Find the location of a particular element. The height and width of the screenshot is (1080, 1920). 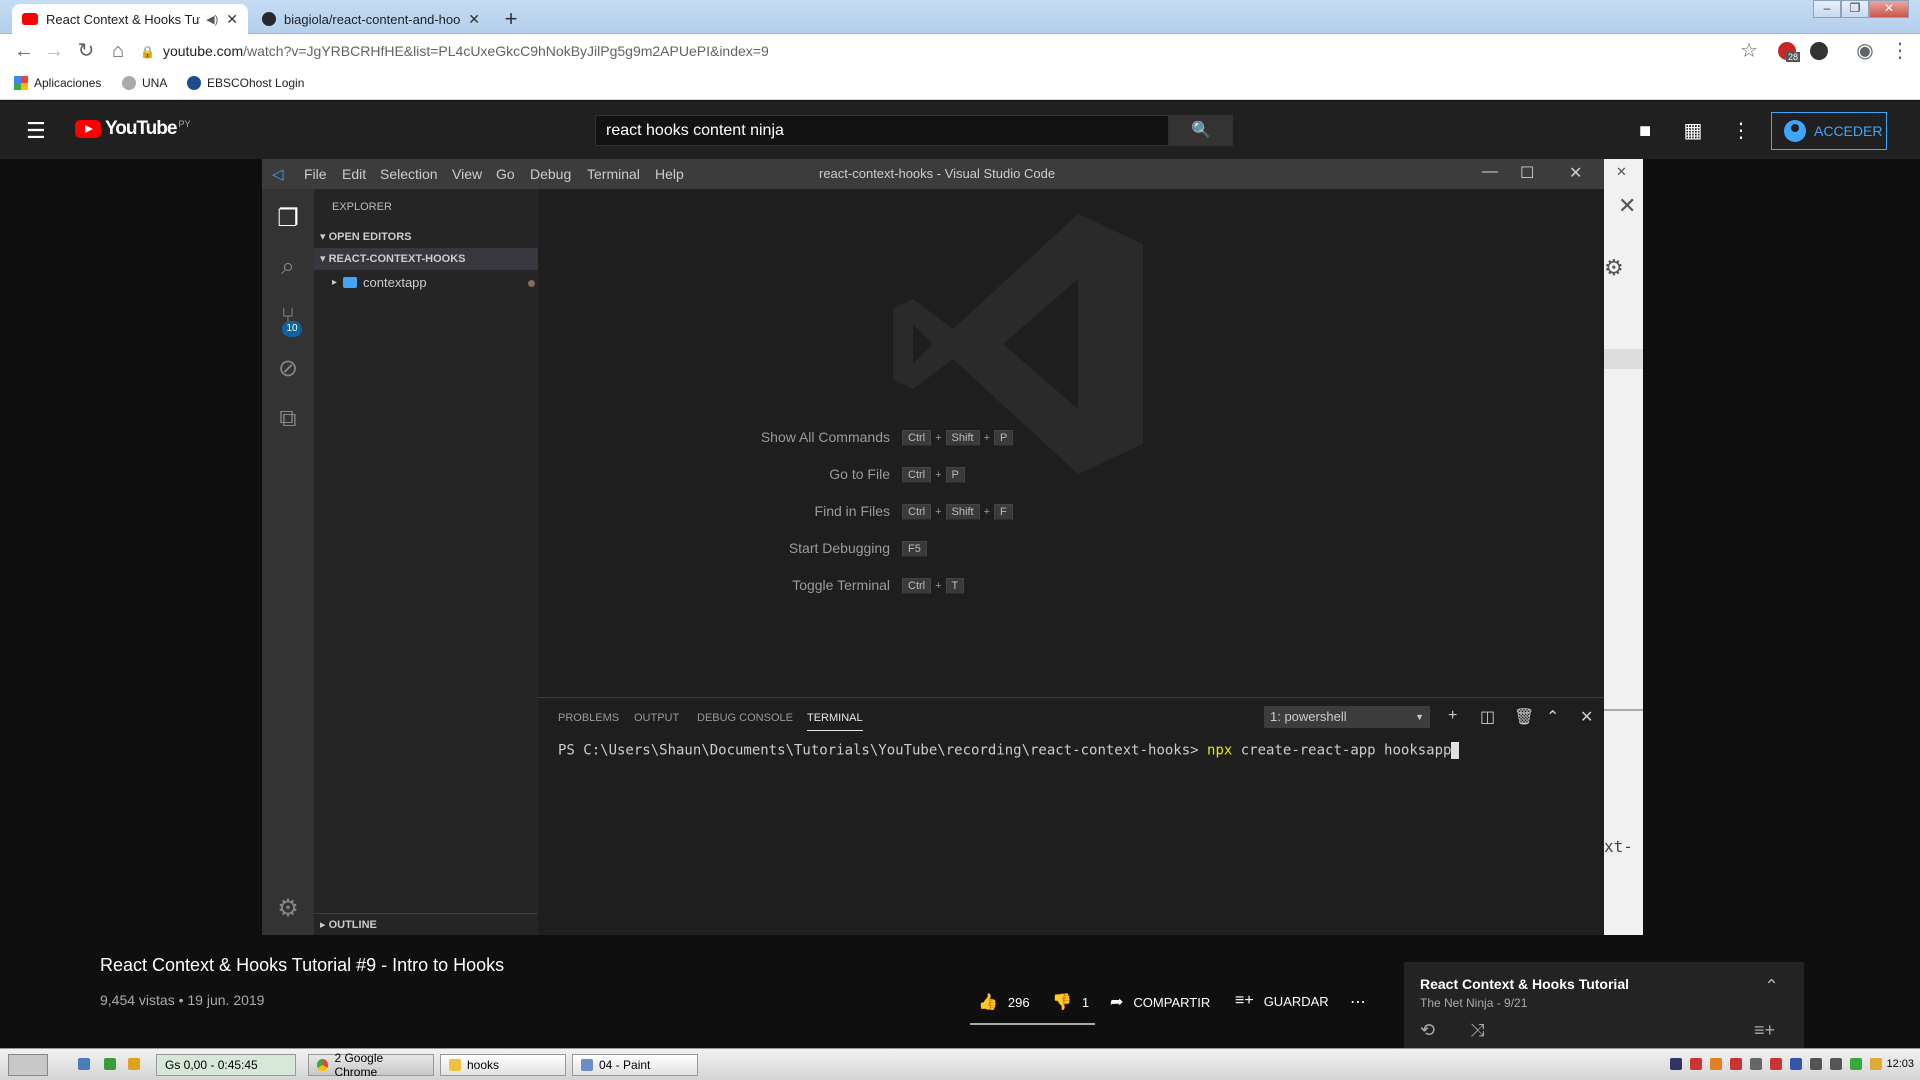

more-vert-icon: ⋮ is located at coordinates (1741, 131).